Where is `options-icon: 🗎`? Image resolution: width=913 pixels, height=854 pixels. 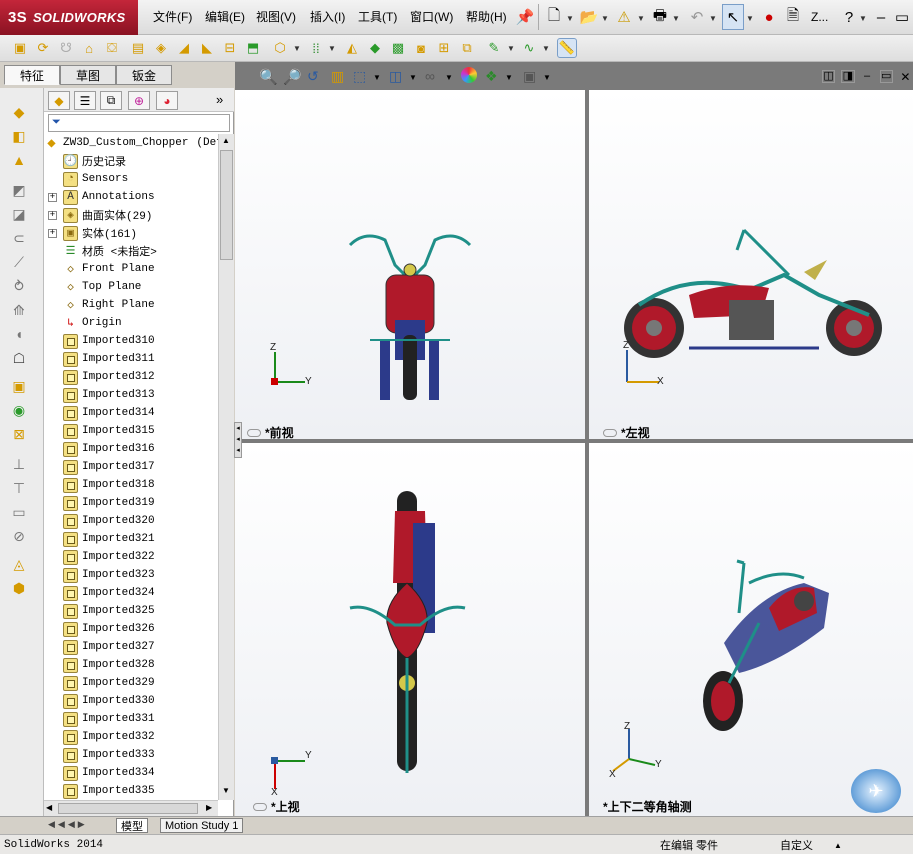 options-icon: 🗎 is located at coordinates (793, 17).